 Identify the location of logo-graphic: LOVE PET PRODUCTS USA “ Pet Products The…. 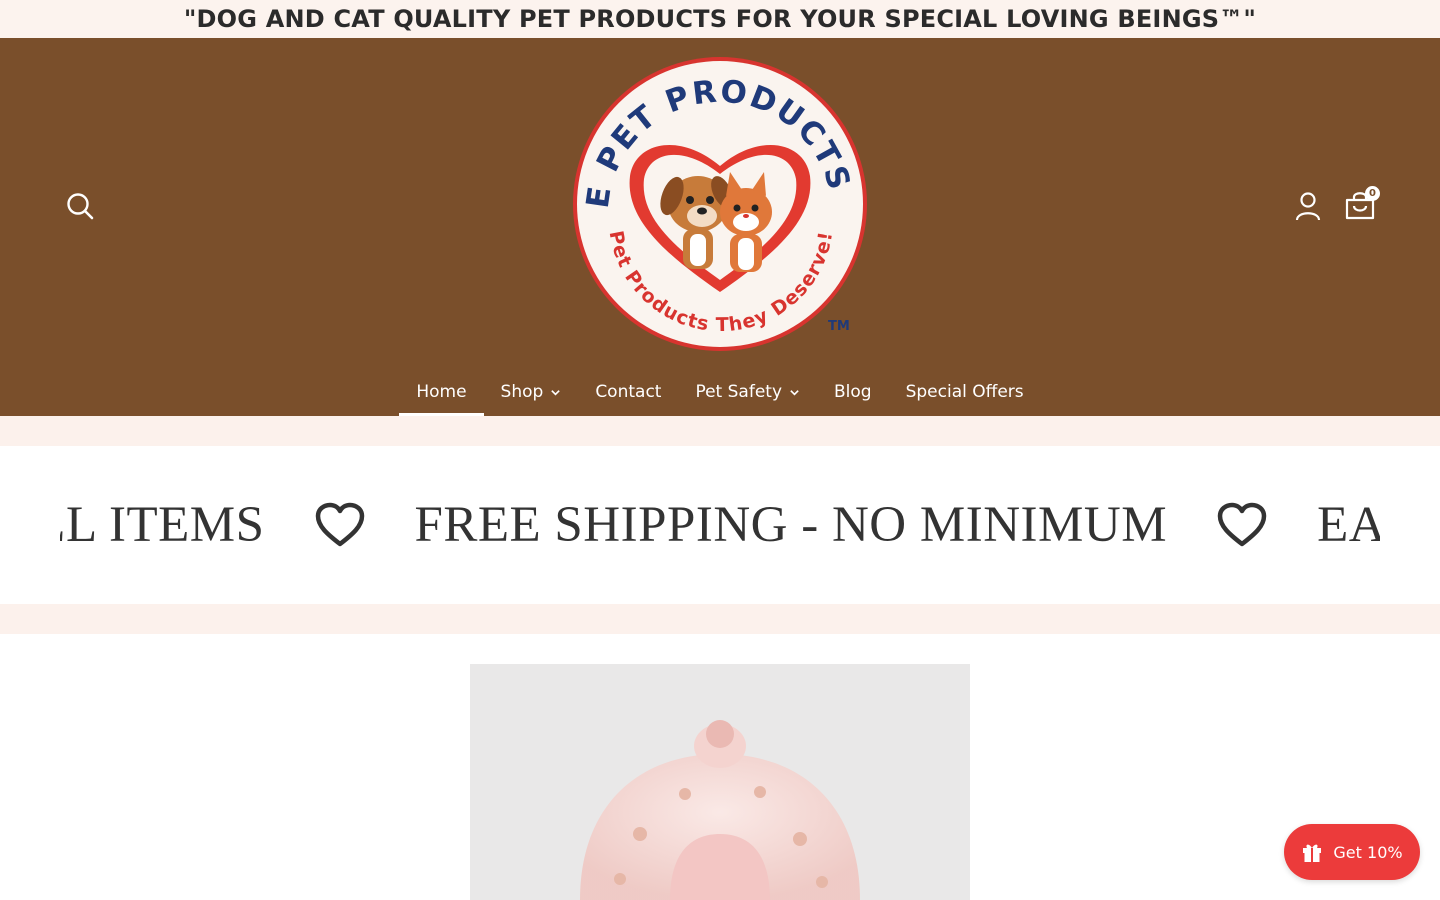
(711, 188).